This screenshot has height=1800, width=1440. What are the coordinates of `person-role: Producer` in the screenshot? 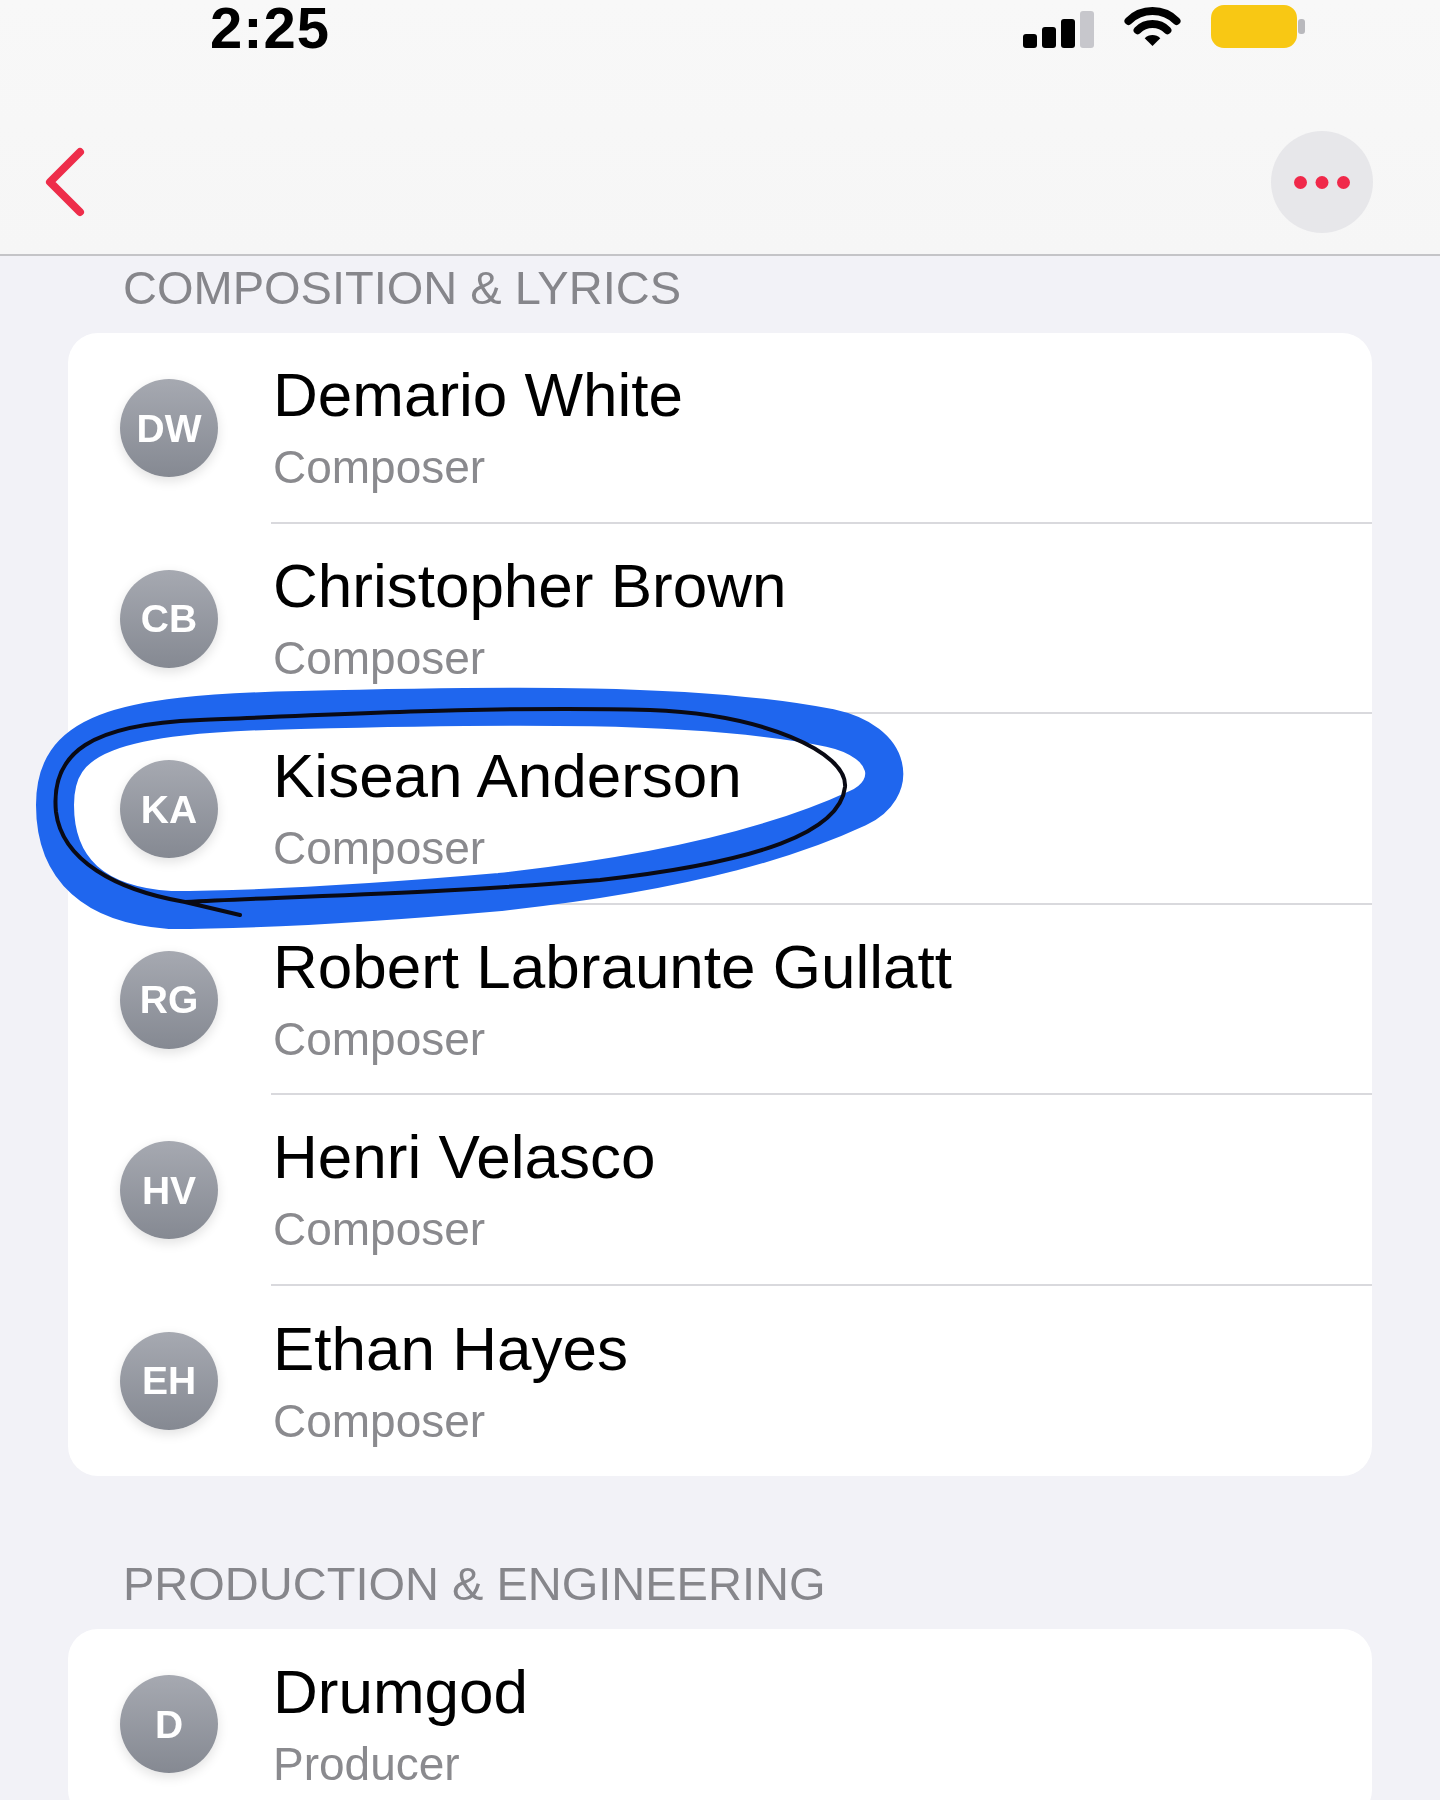 It's located at (366, 1764).